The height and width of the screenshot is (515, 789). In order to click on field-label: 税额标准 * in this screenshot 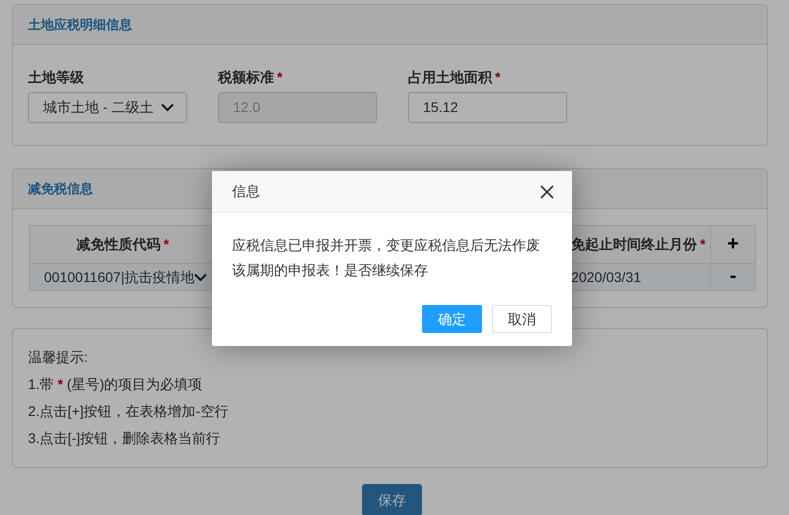, I will do `click(250, 77)`.